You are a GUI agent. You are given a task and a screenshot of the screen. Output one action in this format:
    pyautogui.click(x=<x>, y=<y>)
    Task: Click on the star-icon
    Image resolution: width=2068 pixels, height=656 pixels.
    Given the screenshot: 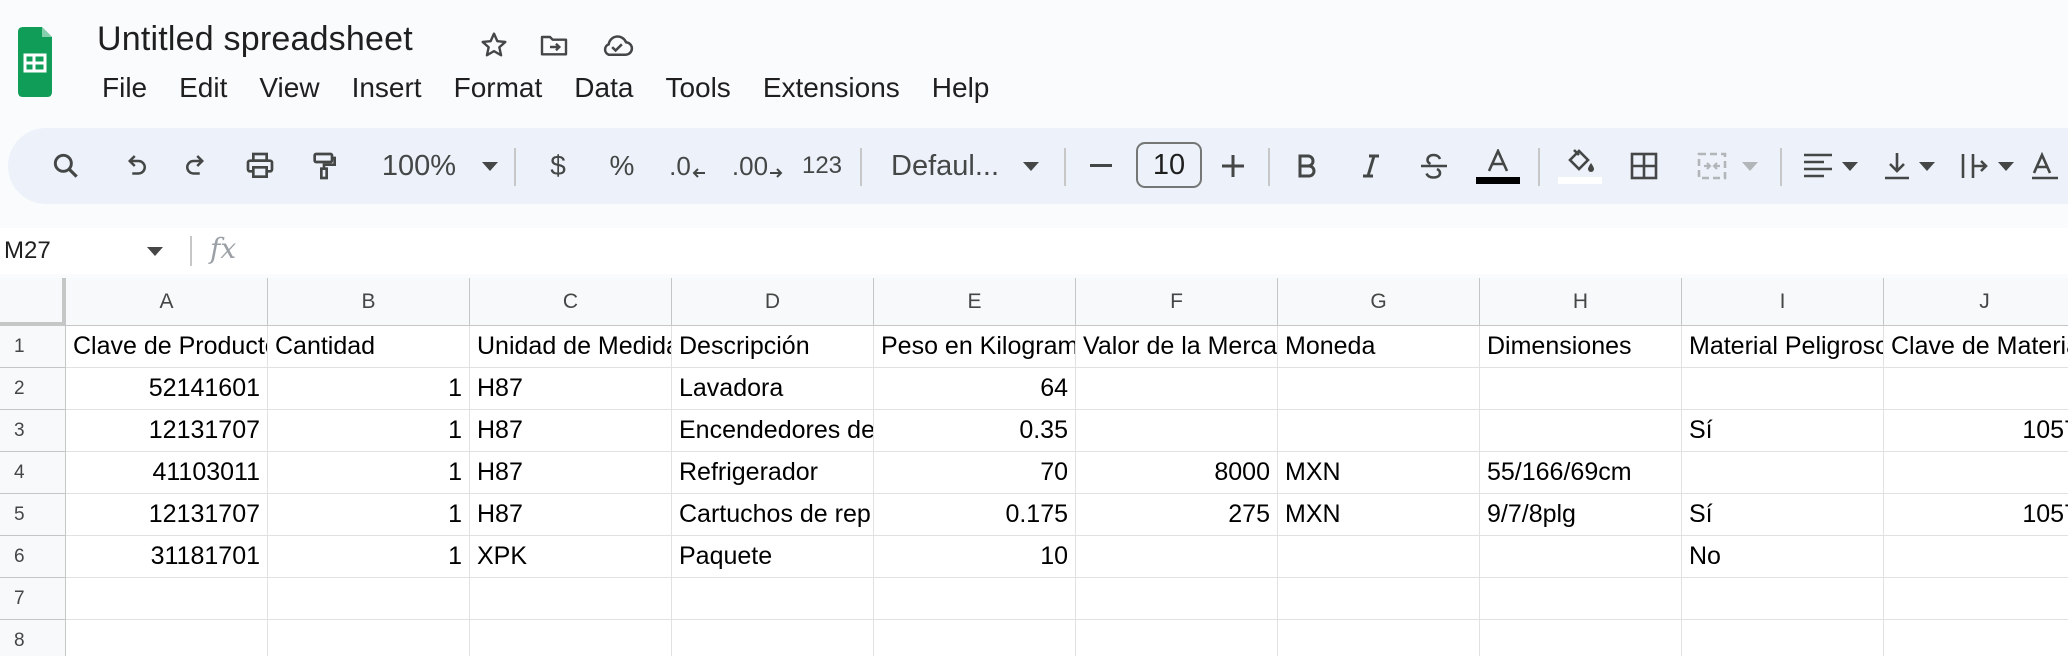 What is the action you would take?
    pyautogui.click(x=494, y=45)
    